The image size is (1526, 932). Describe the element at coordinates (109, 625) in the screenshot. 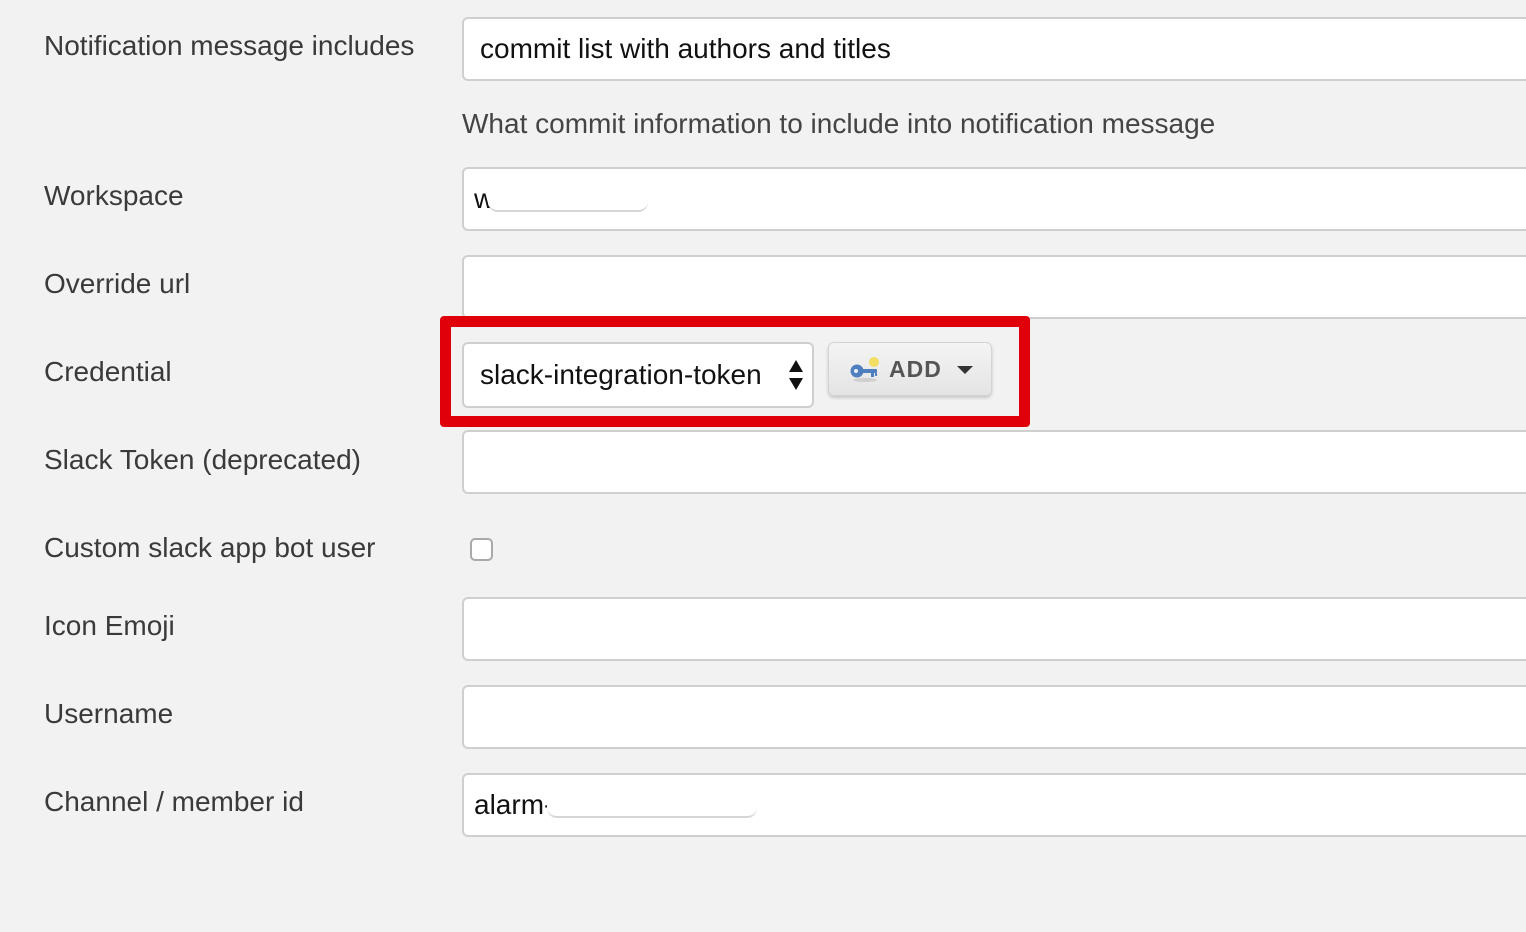

I see `icon-emoji-label: Icon Emoji` at that location.